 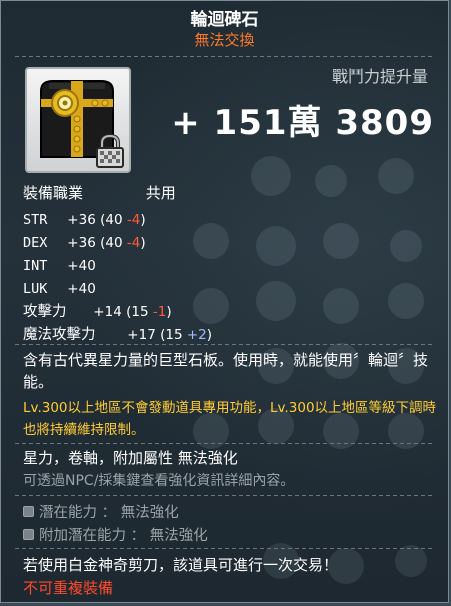 I want to click on enhance-restrictions: 星力，卷軸，附加屬性 無法強化, so click(x=130, y=458).